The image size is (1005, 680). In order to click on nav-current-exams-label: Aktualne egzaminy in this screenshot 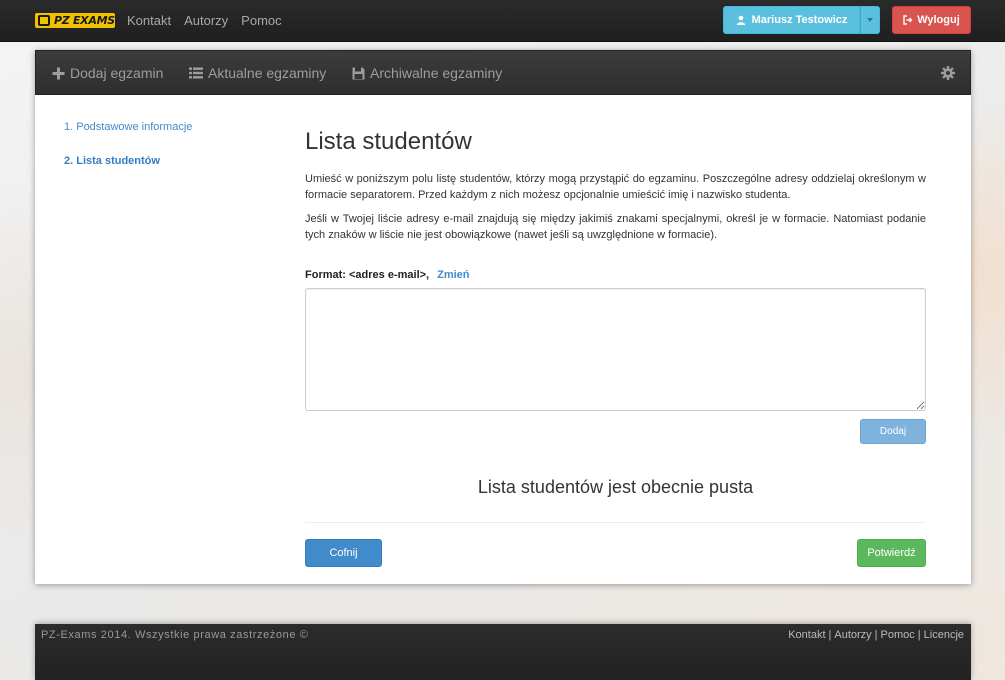, I will do `click(267, 73)`.